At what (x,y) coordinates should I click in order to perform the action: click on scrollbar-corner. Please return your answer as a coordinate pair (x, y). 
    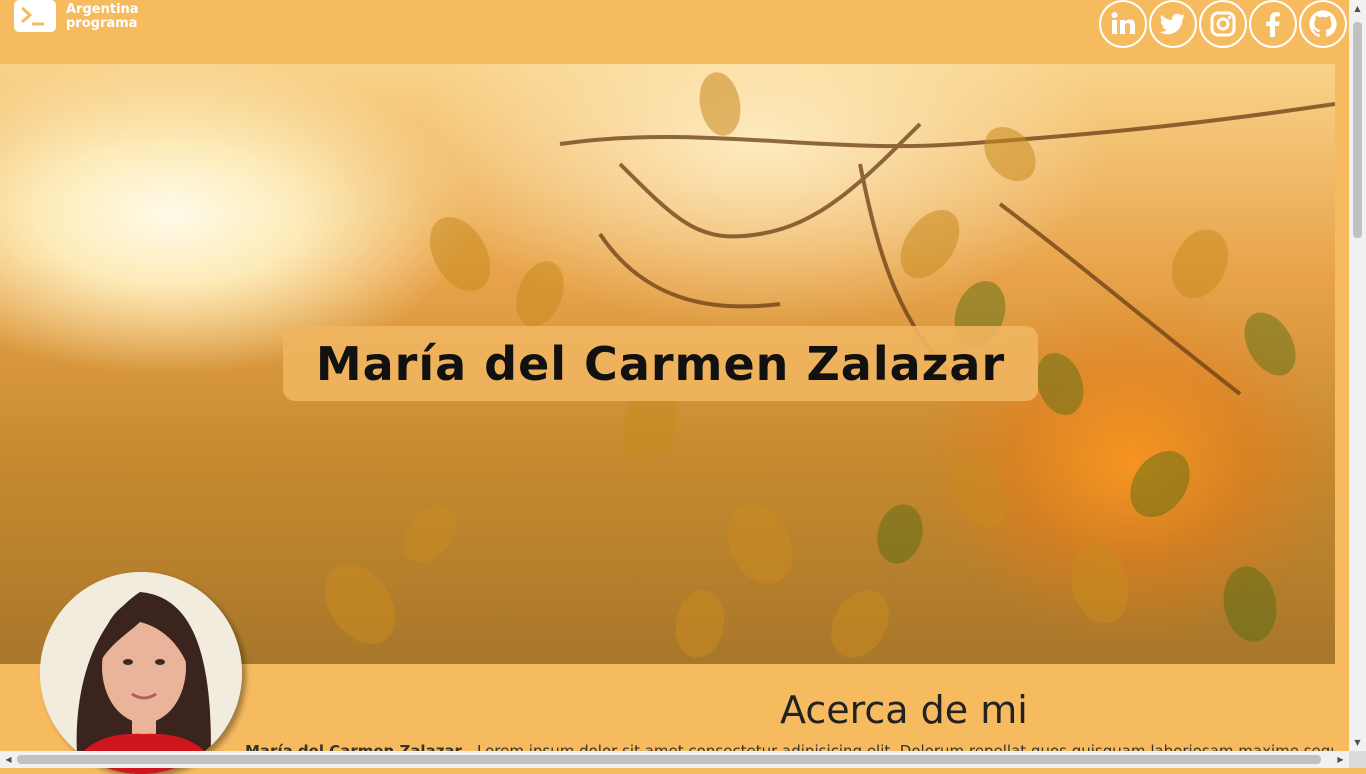
    Looking at the image, I should click on (1357, 759).